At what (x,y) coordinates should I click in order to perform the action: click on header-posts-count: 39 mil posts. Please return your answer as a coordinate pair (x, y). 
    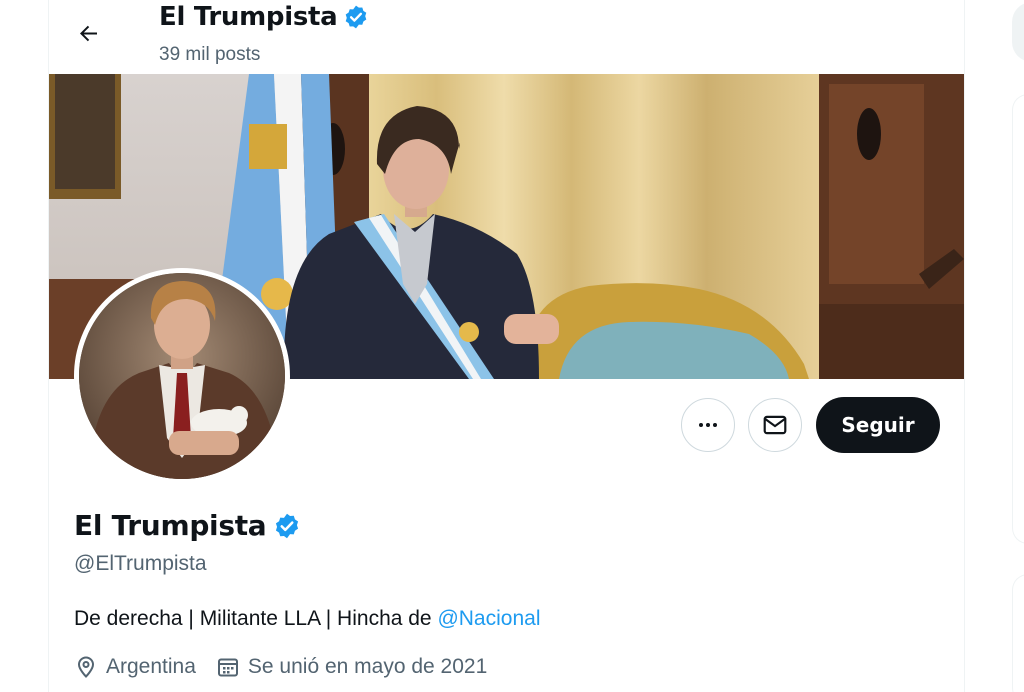
    Looking at the image, I should click on (210, 54).